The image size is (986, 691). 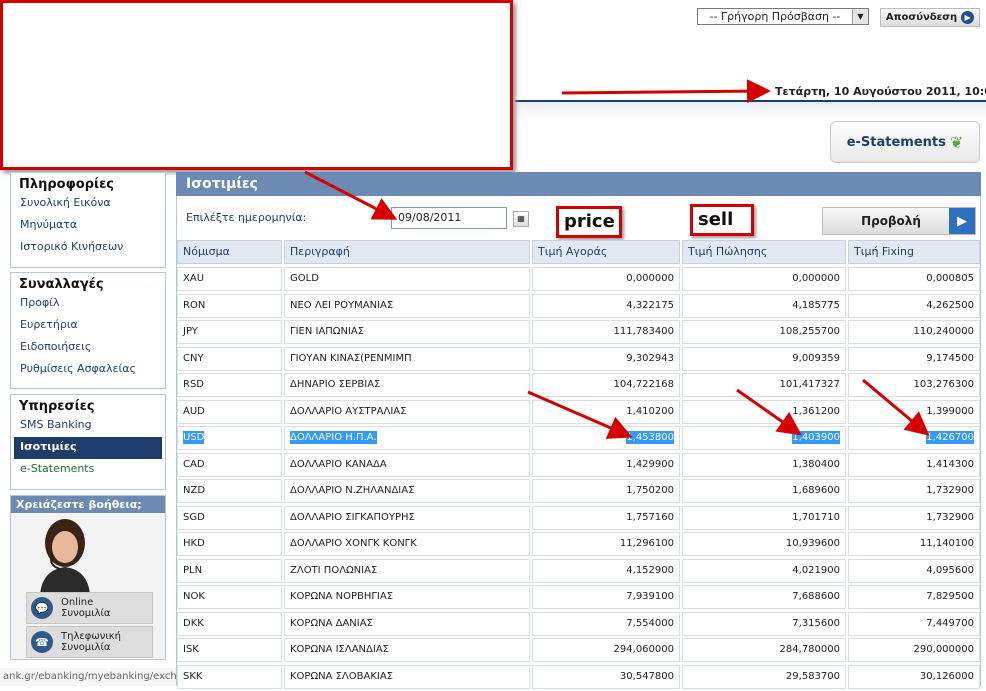 I want to click on phone-chat-label: Τηλεφωνική Συνομιλία, so click(x=91, y=642).